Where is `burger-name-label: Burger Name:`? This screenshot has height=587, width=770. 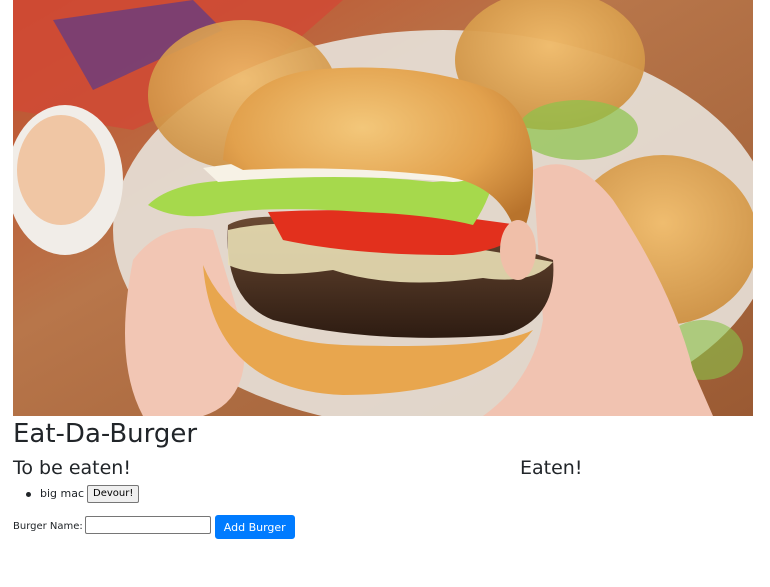 burger-name-label: Burger Name: is located at coordinates (48, 526).